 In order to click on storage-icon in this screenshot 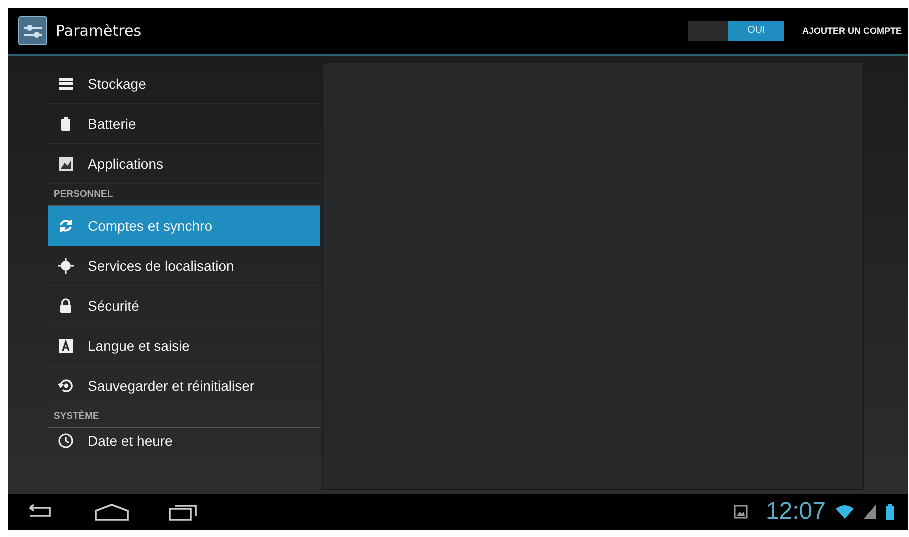, I will do `click(66, 84)`.